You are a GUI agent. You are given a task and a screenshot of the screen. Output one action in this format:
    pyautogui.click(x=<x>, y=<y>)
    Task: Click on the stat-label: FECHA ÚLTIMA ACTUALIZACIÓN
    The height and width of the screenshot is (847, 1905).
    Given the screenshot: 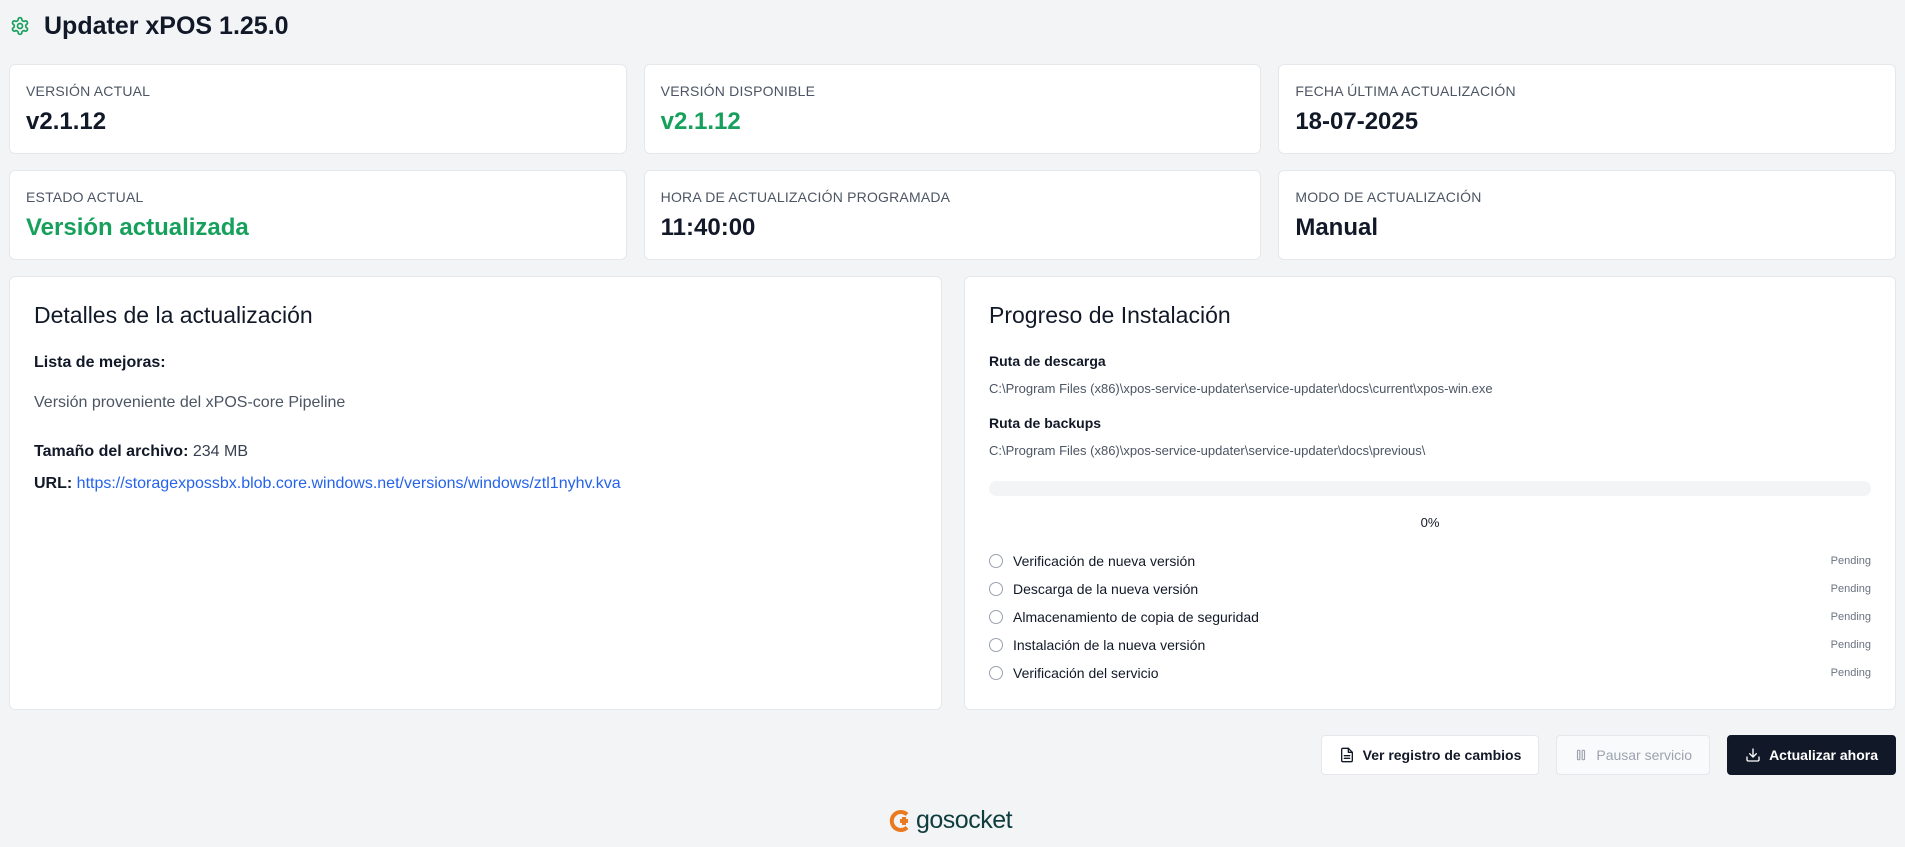 What is the action you would take?
    pyautogui.click(x=1405, y=91)
    